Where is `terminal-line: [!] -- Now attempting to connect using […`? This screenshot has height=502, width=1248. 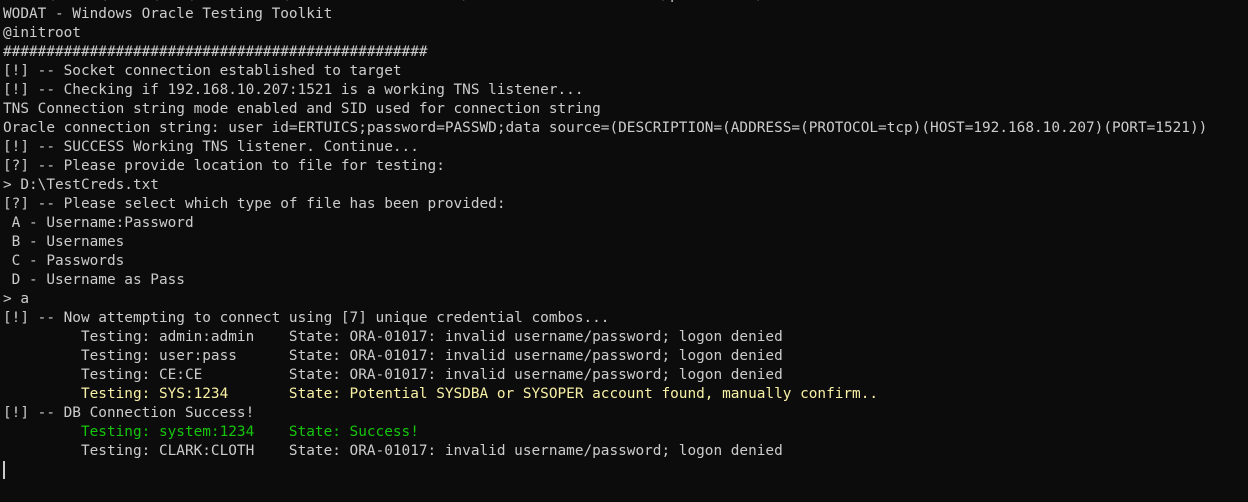
terminal-line: [!] -- Now attempting to connect using [… is located at coordinates (306, 318).